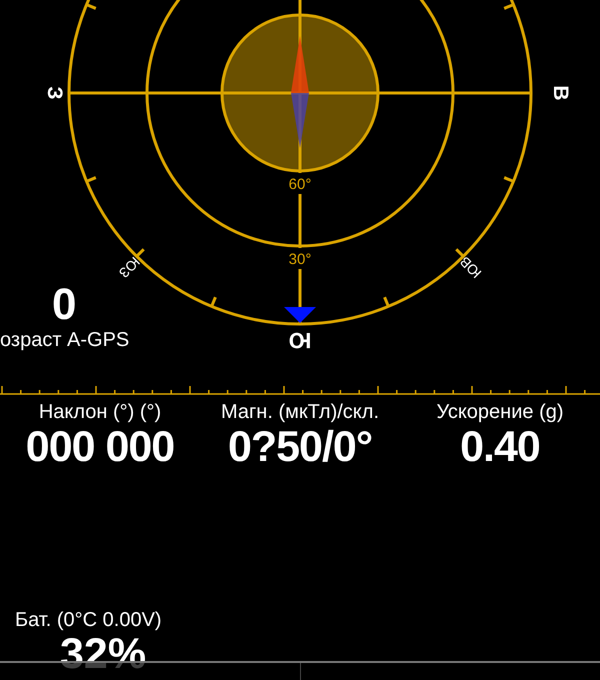 This screenshot has width=600, height=680. I want to click on readout-label: Ускорение (g), so click(500, 412).